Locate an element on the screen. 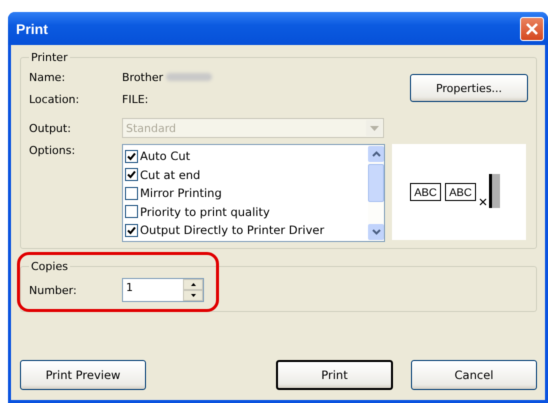  field-label: Output: is located at coordinates (50, 128).